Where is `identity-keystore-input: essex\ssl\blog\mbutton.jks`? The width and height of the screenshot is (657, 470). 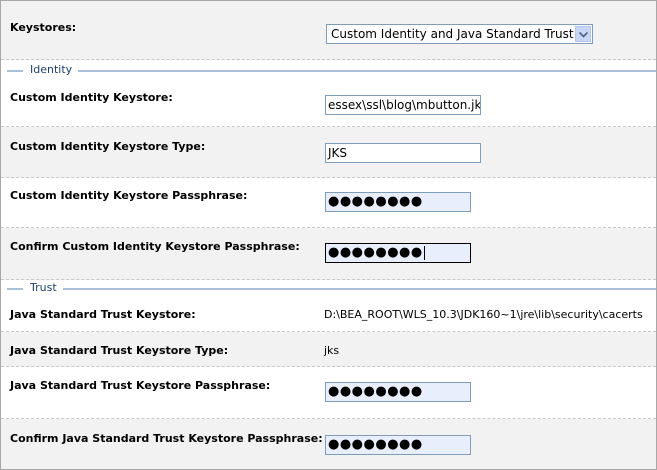
identity-keystore-input: essex\ssl\blog\mbutton.jks is located at coordinates (403, 105).